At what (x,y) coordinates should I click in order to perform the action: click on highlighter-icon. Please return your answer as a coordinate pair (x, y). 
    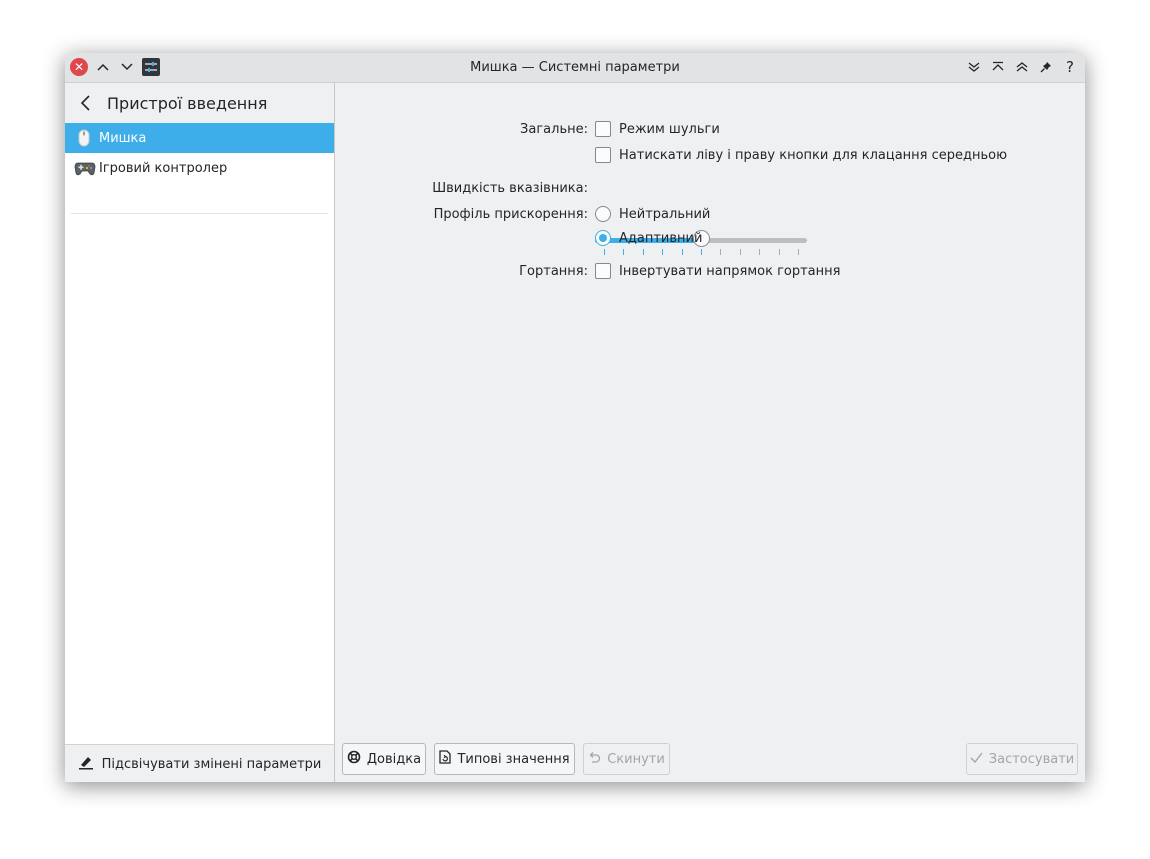
    Looking at the image, I should click on (86, 764).